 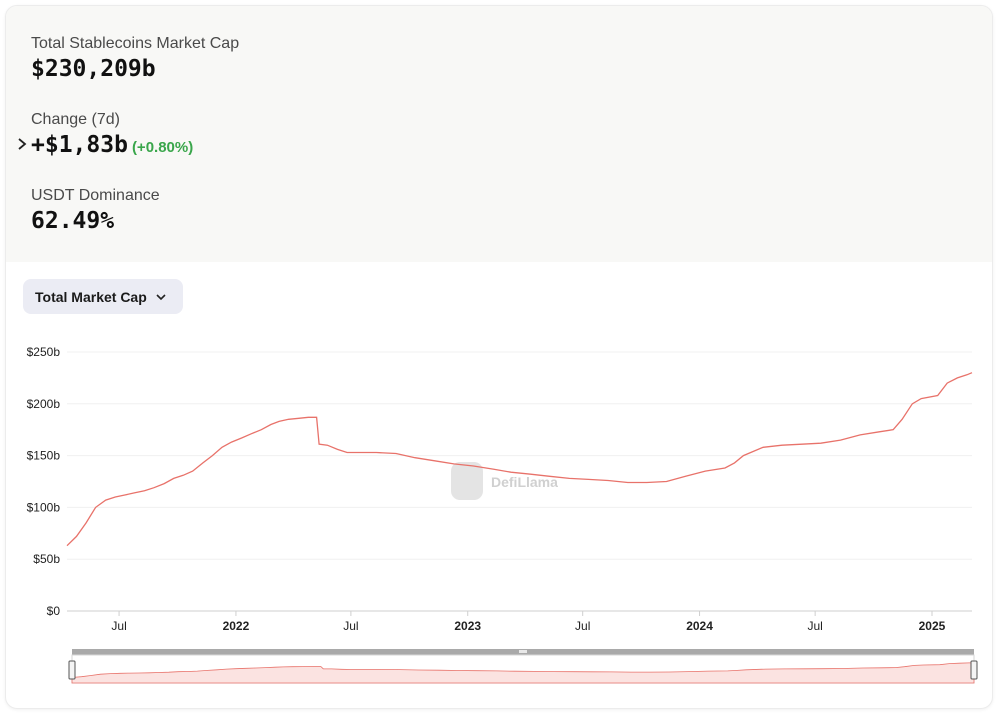 What do you see at coordinates (44, 507) in the screenshot?
I see `y-tick-label: $100b` at bounding box center [44, 507].